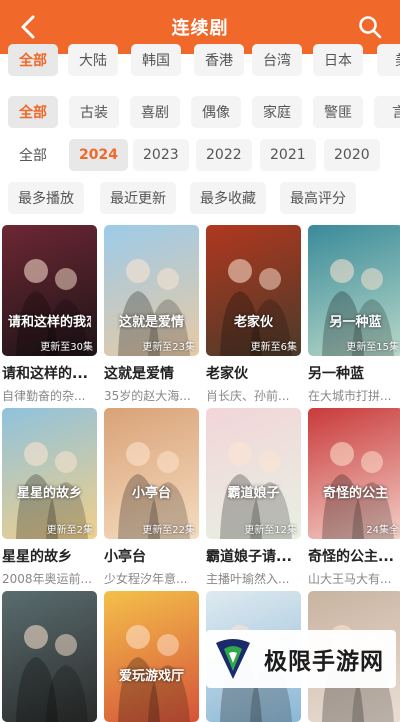 The height and width of the screenshot is (722, 400). I want to click on drama-poster: 星星的故乡更新至2集, so click(49, 473).